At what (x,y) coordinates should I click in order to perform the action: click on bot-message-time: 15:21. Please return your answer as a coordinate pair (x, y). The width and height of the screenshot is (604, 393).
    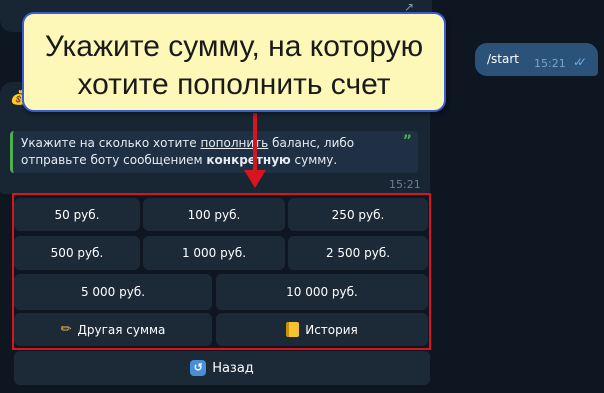
    Looking at the image, I should click on (405, 184).